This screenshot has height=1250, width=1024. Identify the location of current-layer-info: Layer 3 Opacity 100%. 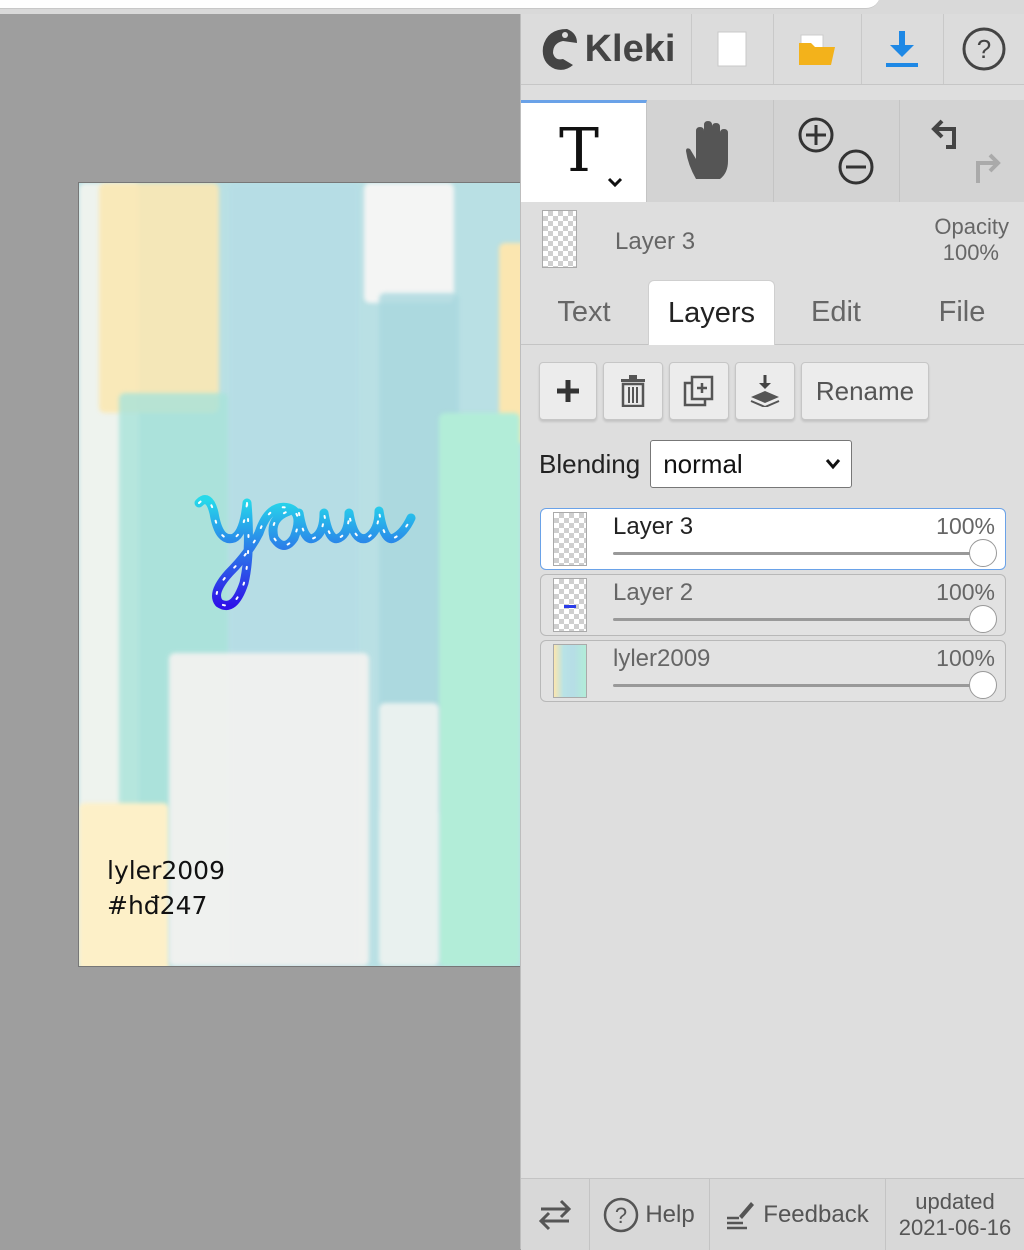
(772, 238).